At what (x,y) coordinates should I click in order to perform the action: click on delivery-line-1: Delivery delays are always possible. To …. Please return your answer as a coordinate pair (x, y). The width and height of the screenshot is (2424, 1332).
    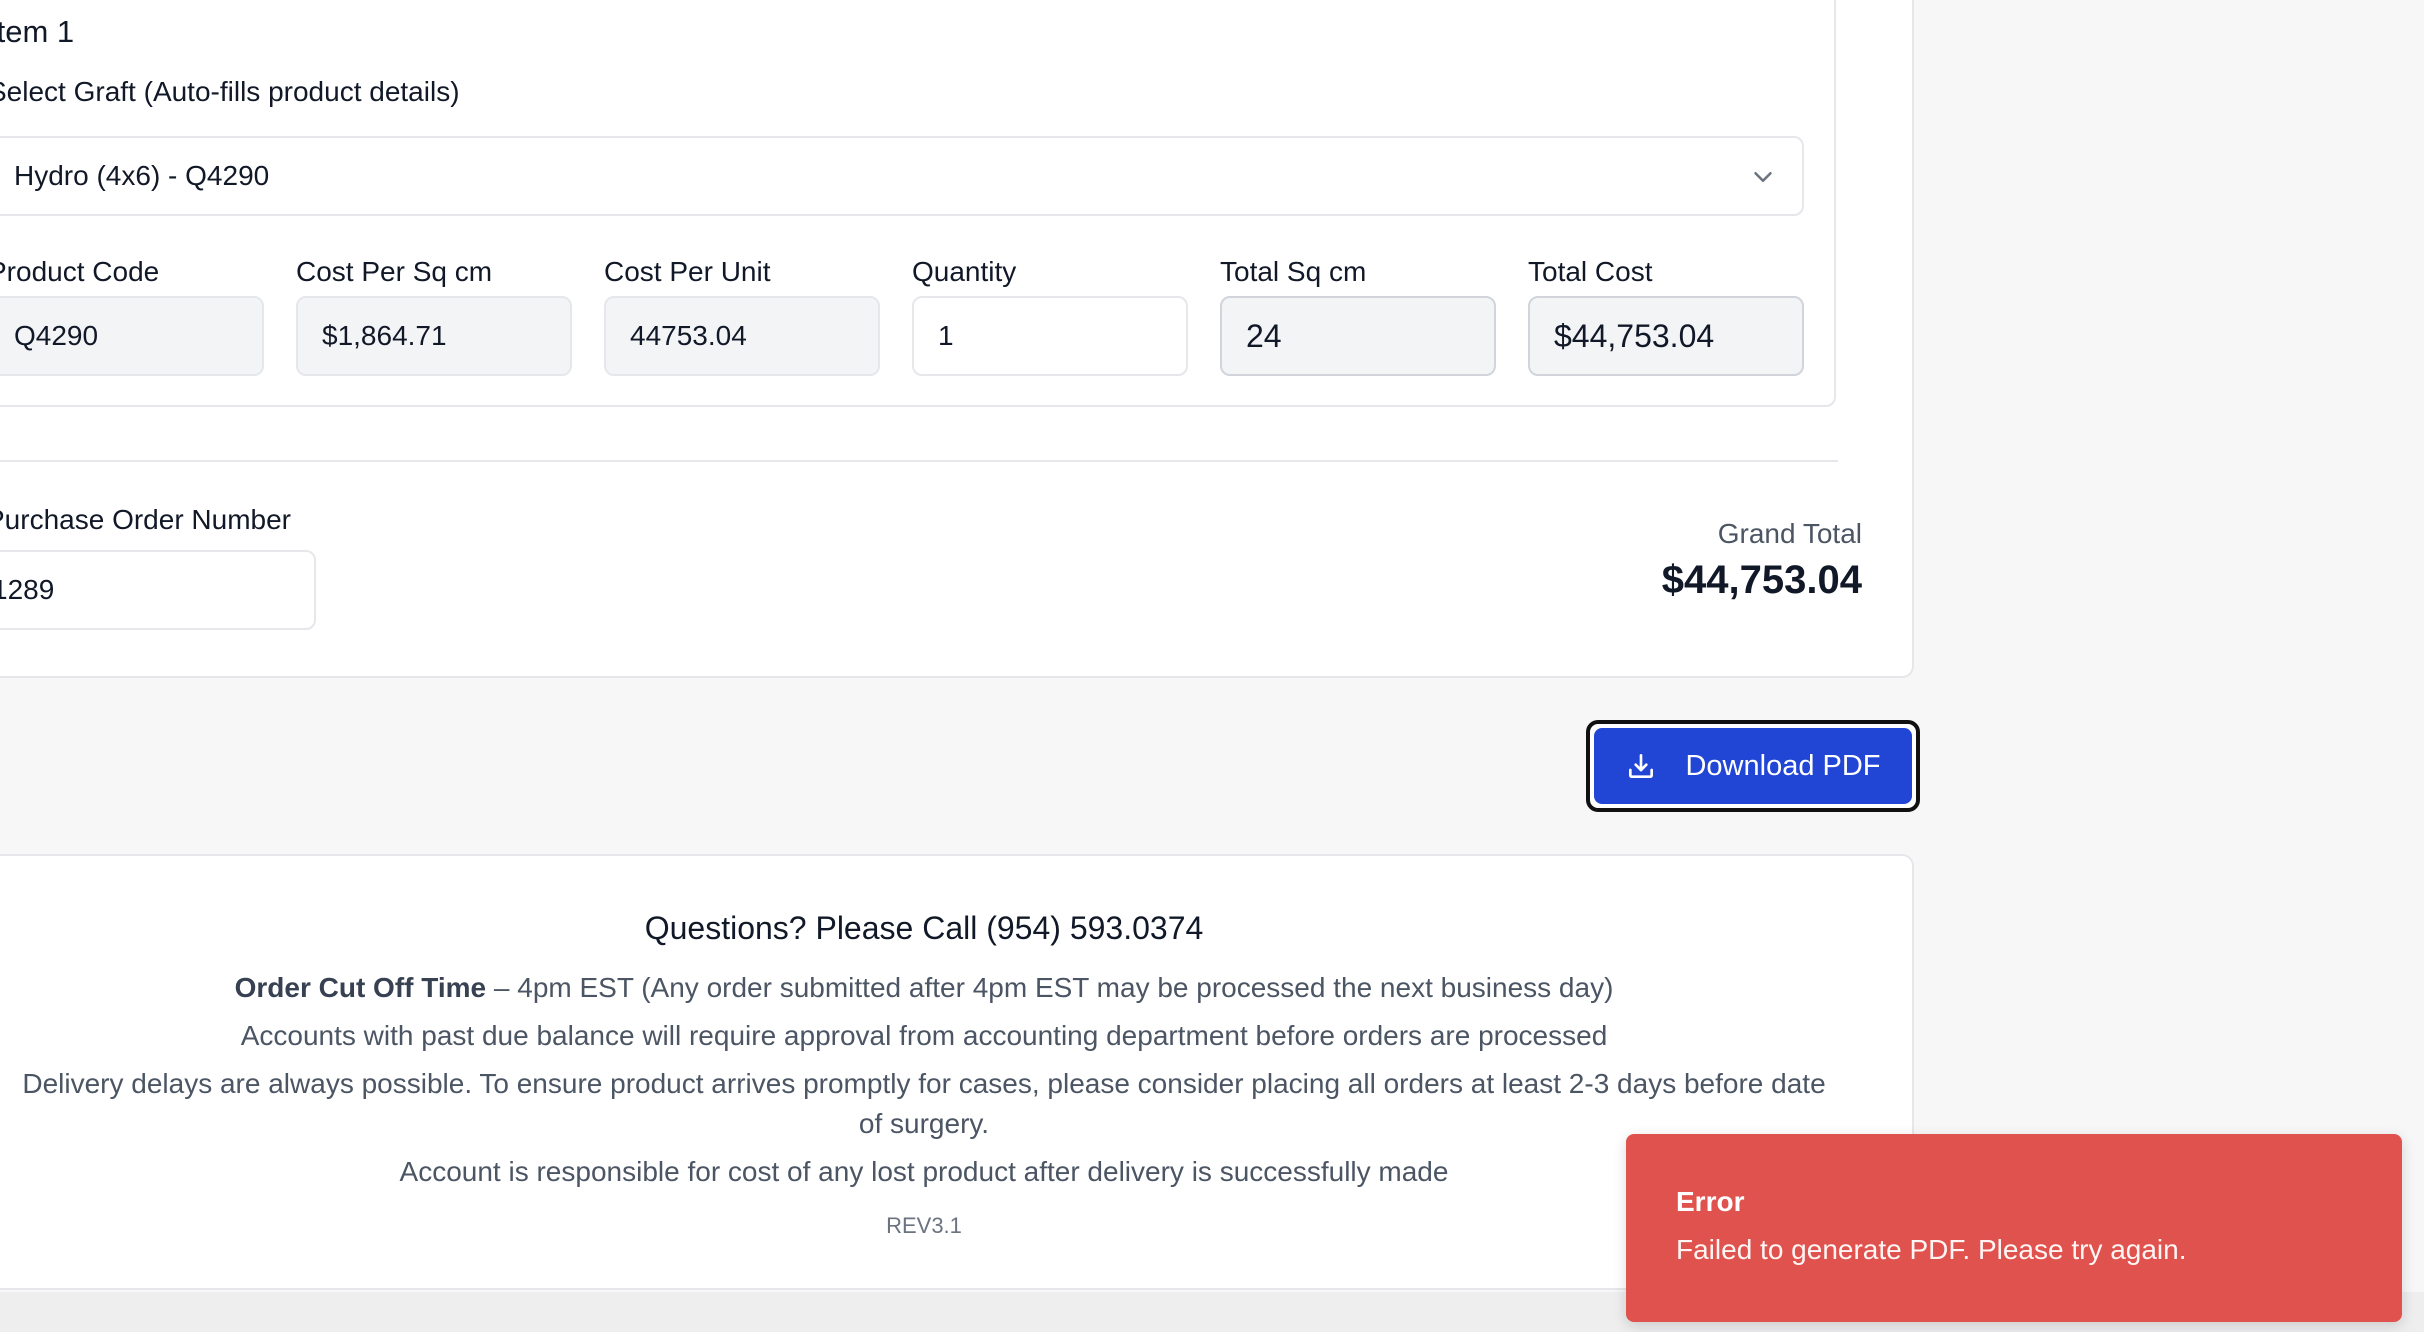
    Looking at the image, I should click on (924, 1083).